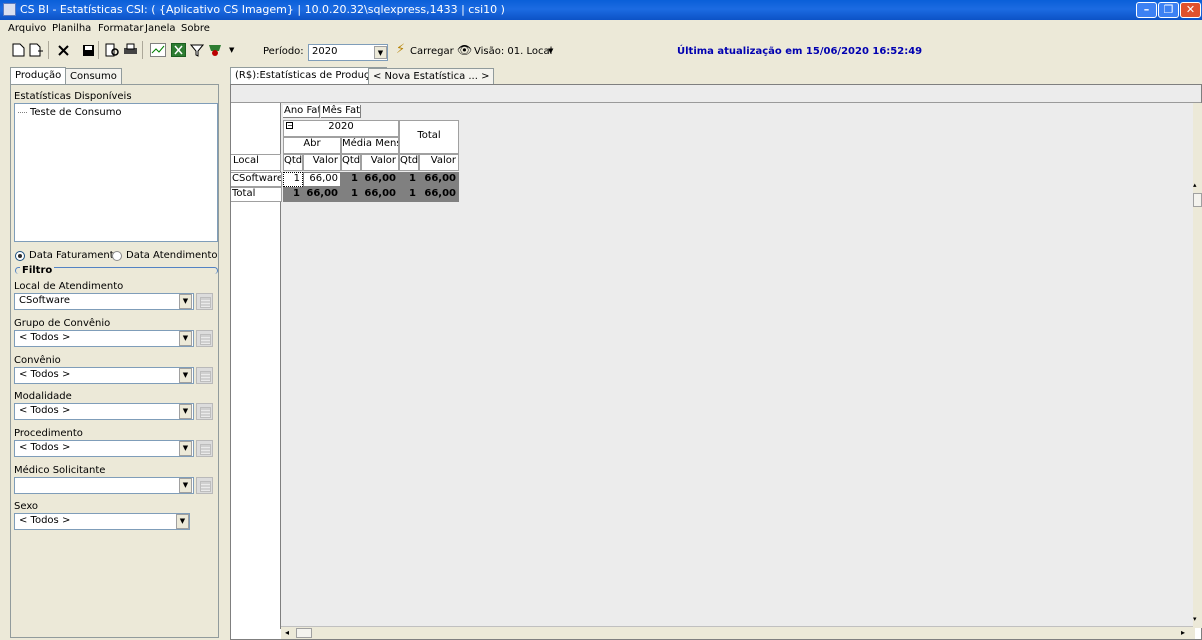 Image resolution: width=1202 pixels, height=640 pixels. I want to click on new-sheet-icon, so click(36, 50).